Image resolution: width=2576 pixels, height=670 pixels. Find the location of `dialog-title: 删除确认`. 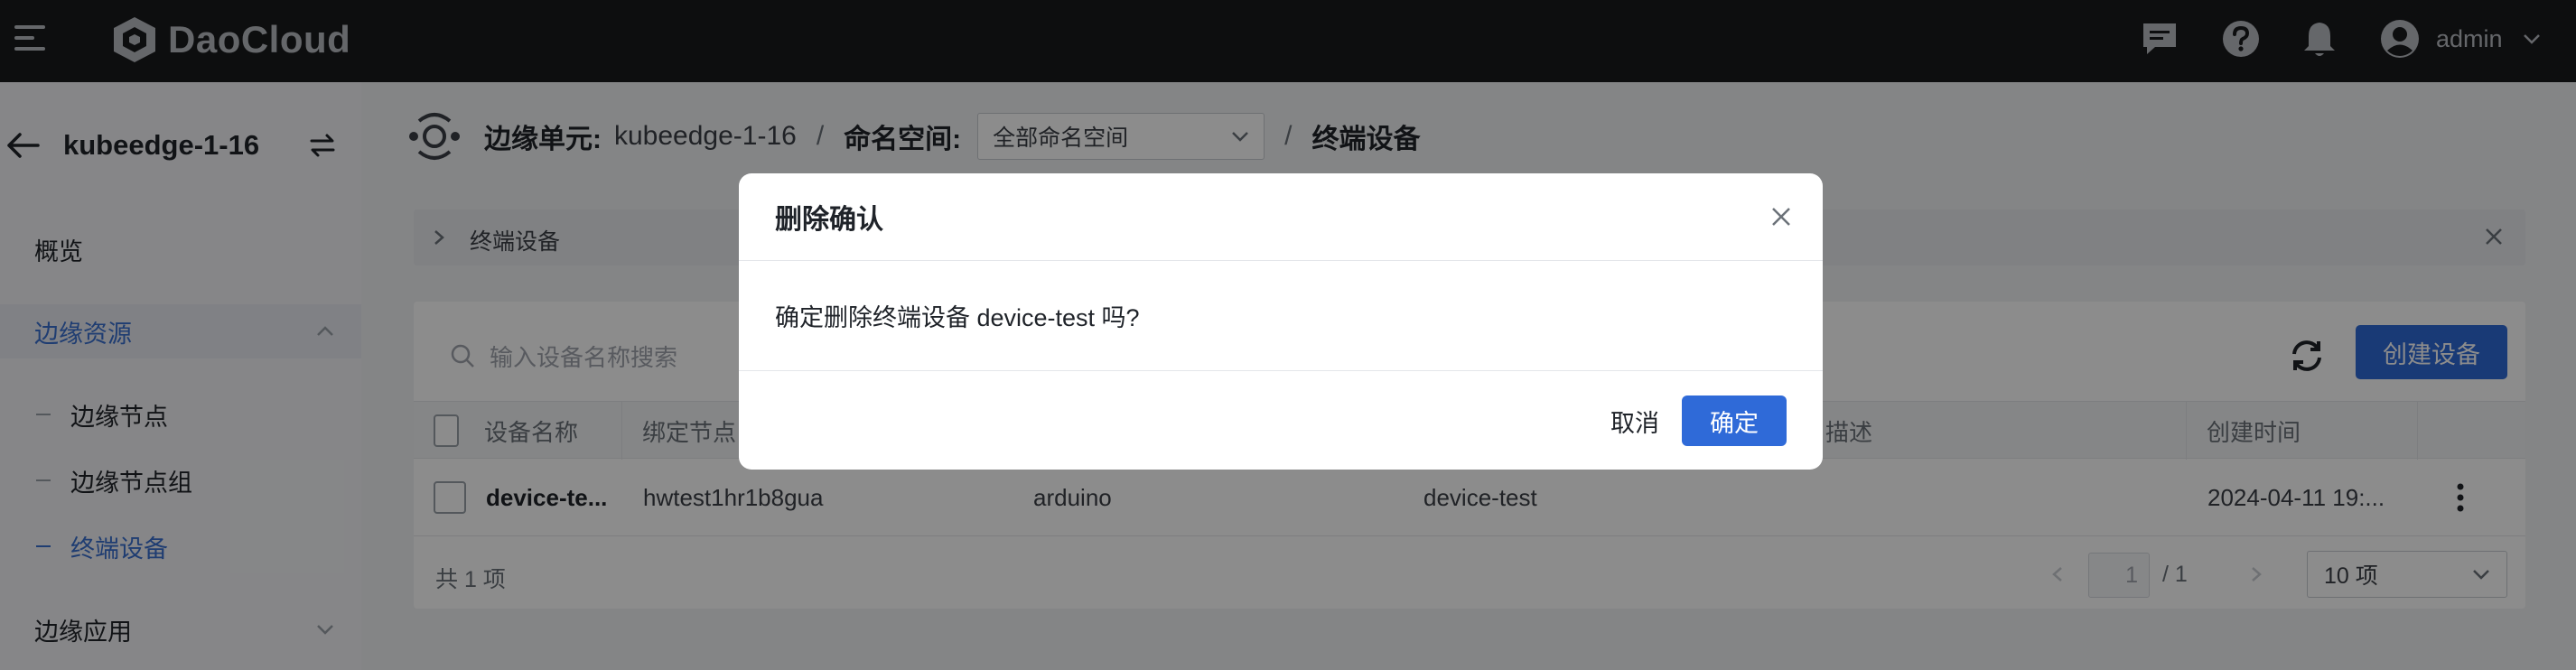

dialog-title: 删除确认 is located at coordinates (829, 220).